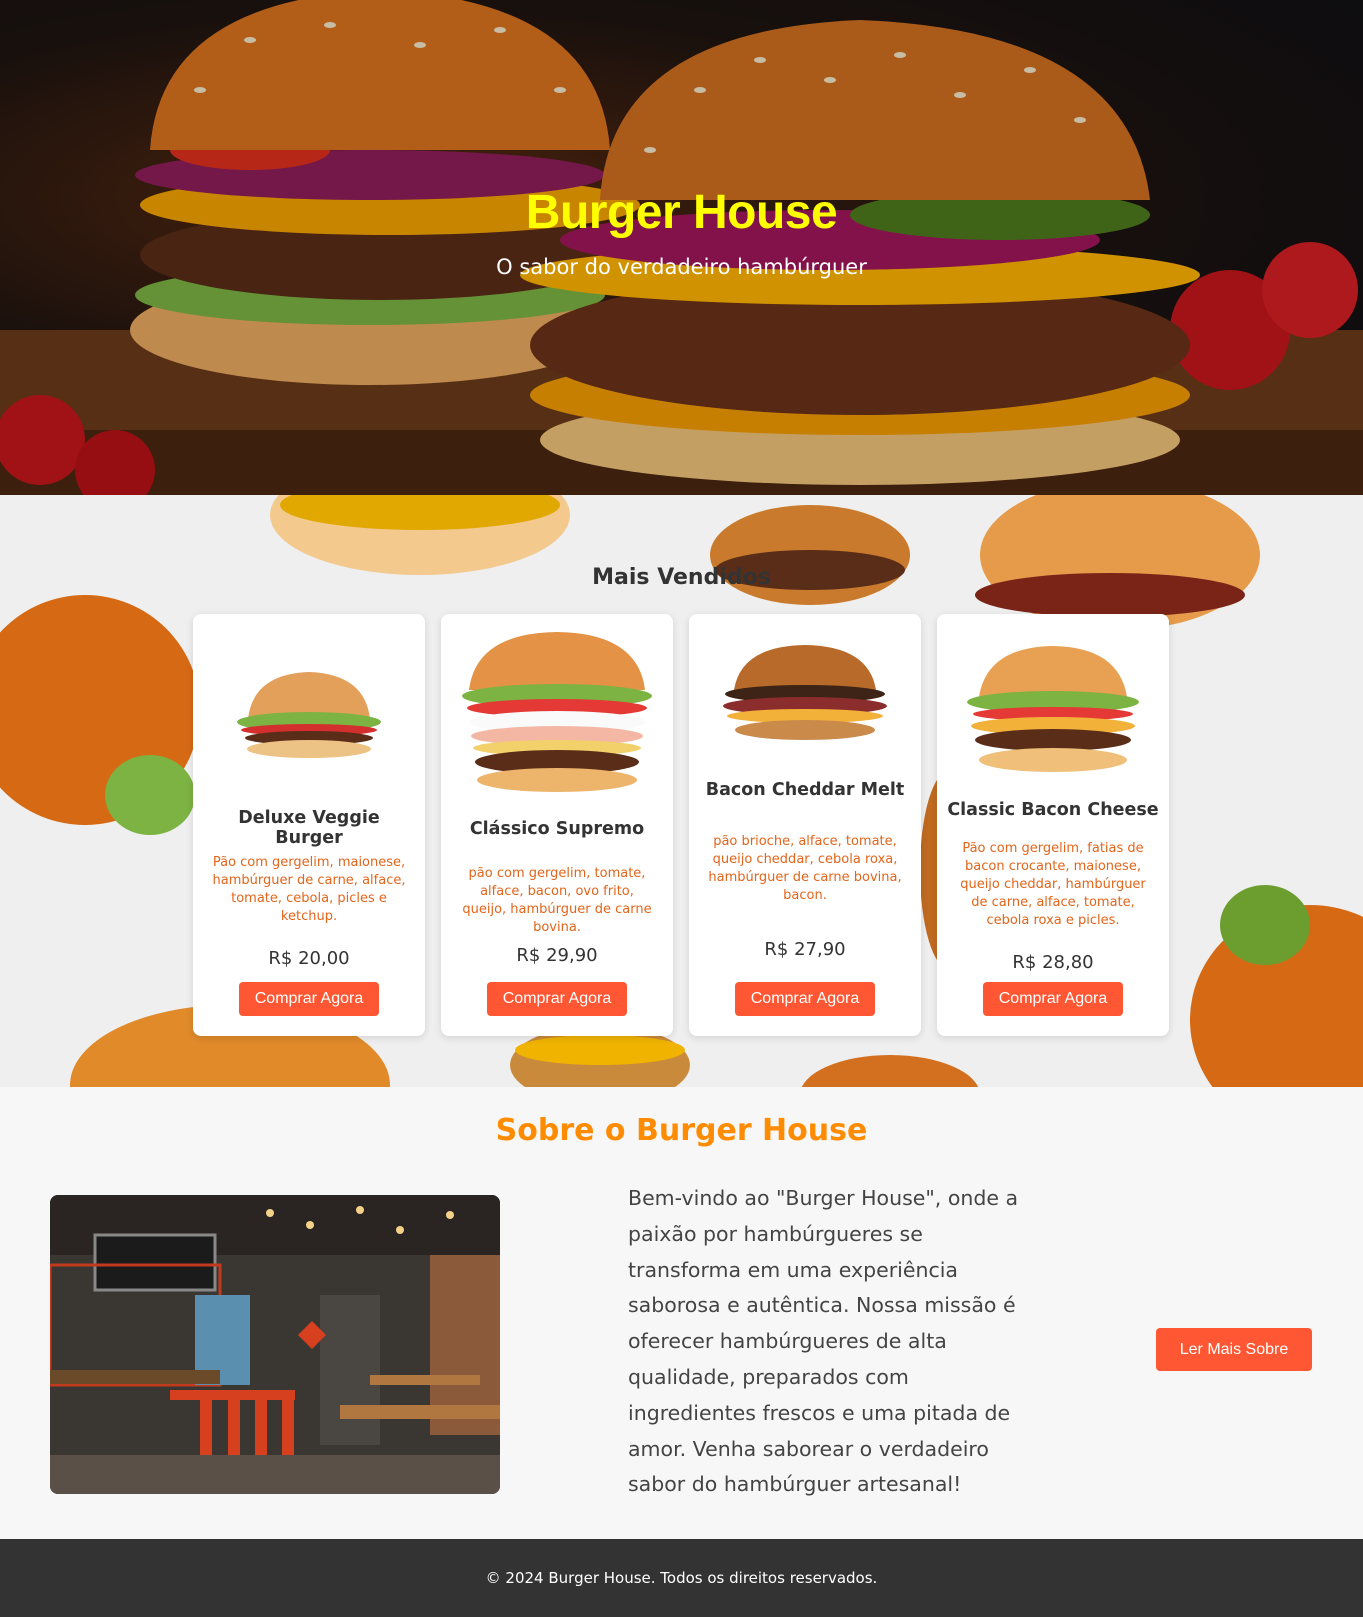  What do you see at coordinates (681, 267) in the screenshot?
I see `hero-subtitle: O sabor do verdadeiro hambúrguer` at bounding box center [681, 267].